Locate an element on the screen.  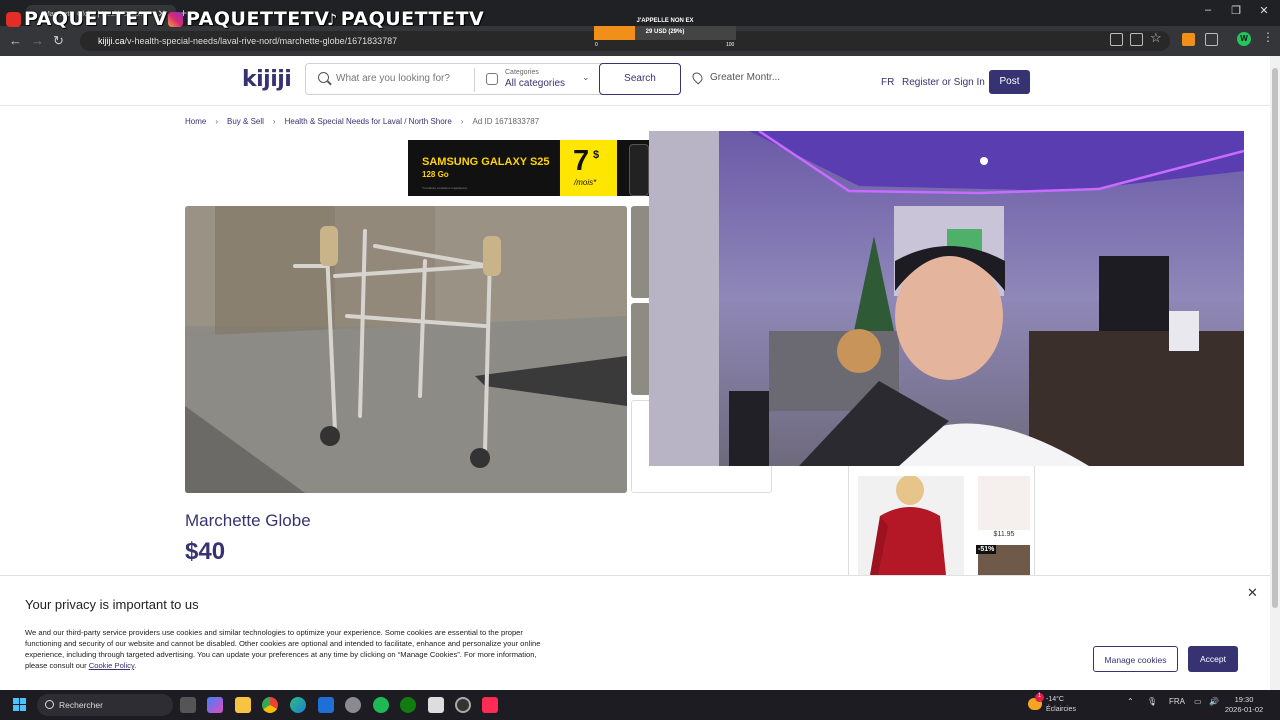
ad-fine-print: *Certaines conditions s'appliquent. is located at coordinates (445, 188).